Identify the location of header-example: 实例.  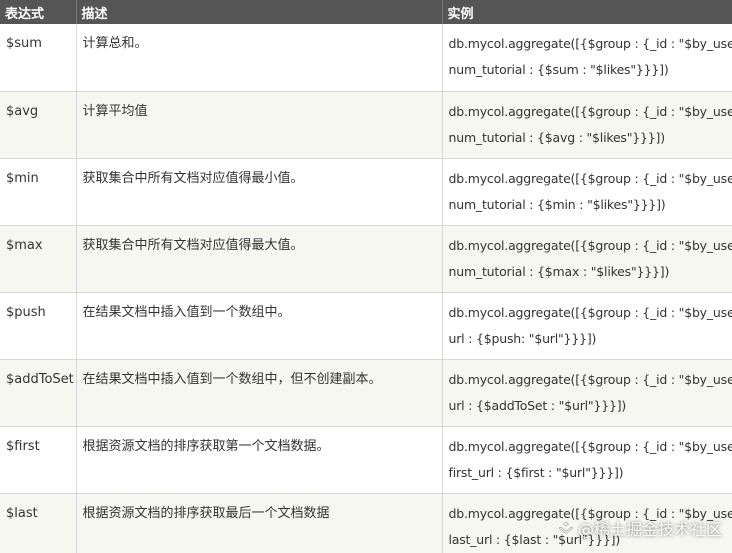
(587, 12).